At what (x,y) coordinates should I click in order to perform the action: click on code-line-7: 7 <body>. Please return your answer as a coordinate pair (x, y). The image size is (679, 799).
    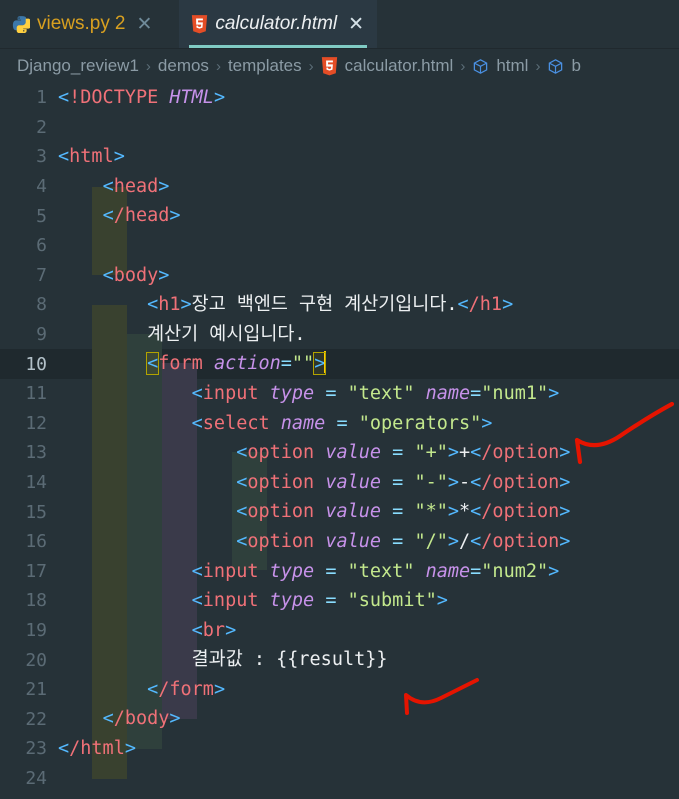
    Looking at the image, I should click on (339, 276).